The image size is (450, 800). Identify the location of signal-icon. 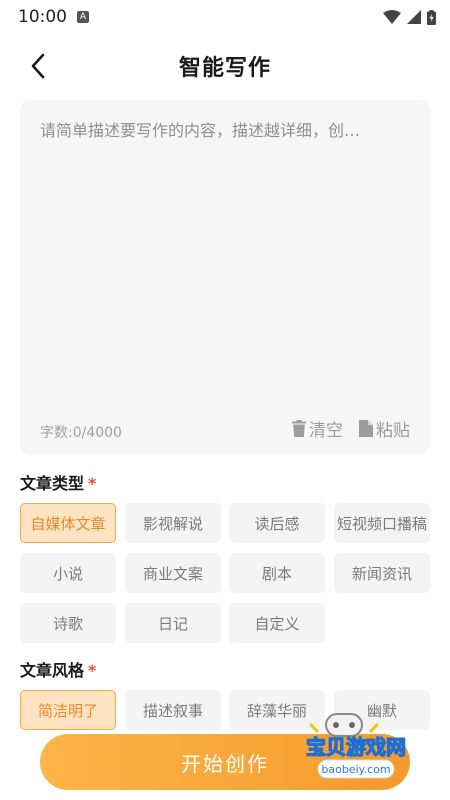
(414, 17).